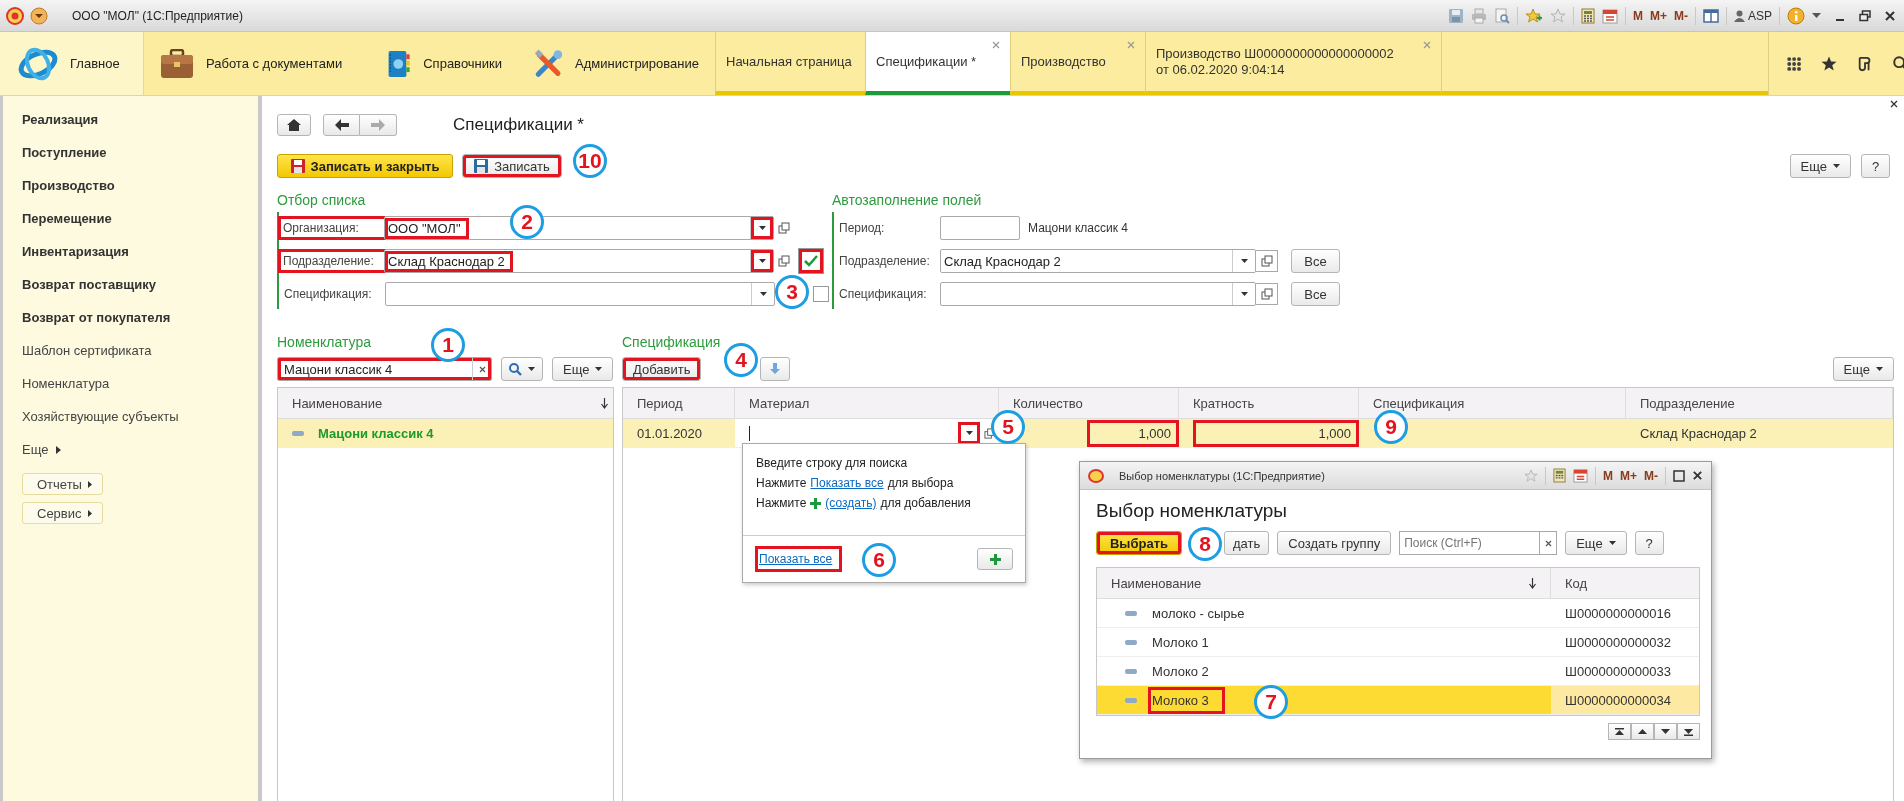 The height and width of the screenshot is (801, 1904). I want to click on preview-icon, so click(1501, 15).